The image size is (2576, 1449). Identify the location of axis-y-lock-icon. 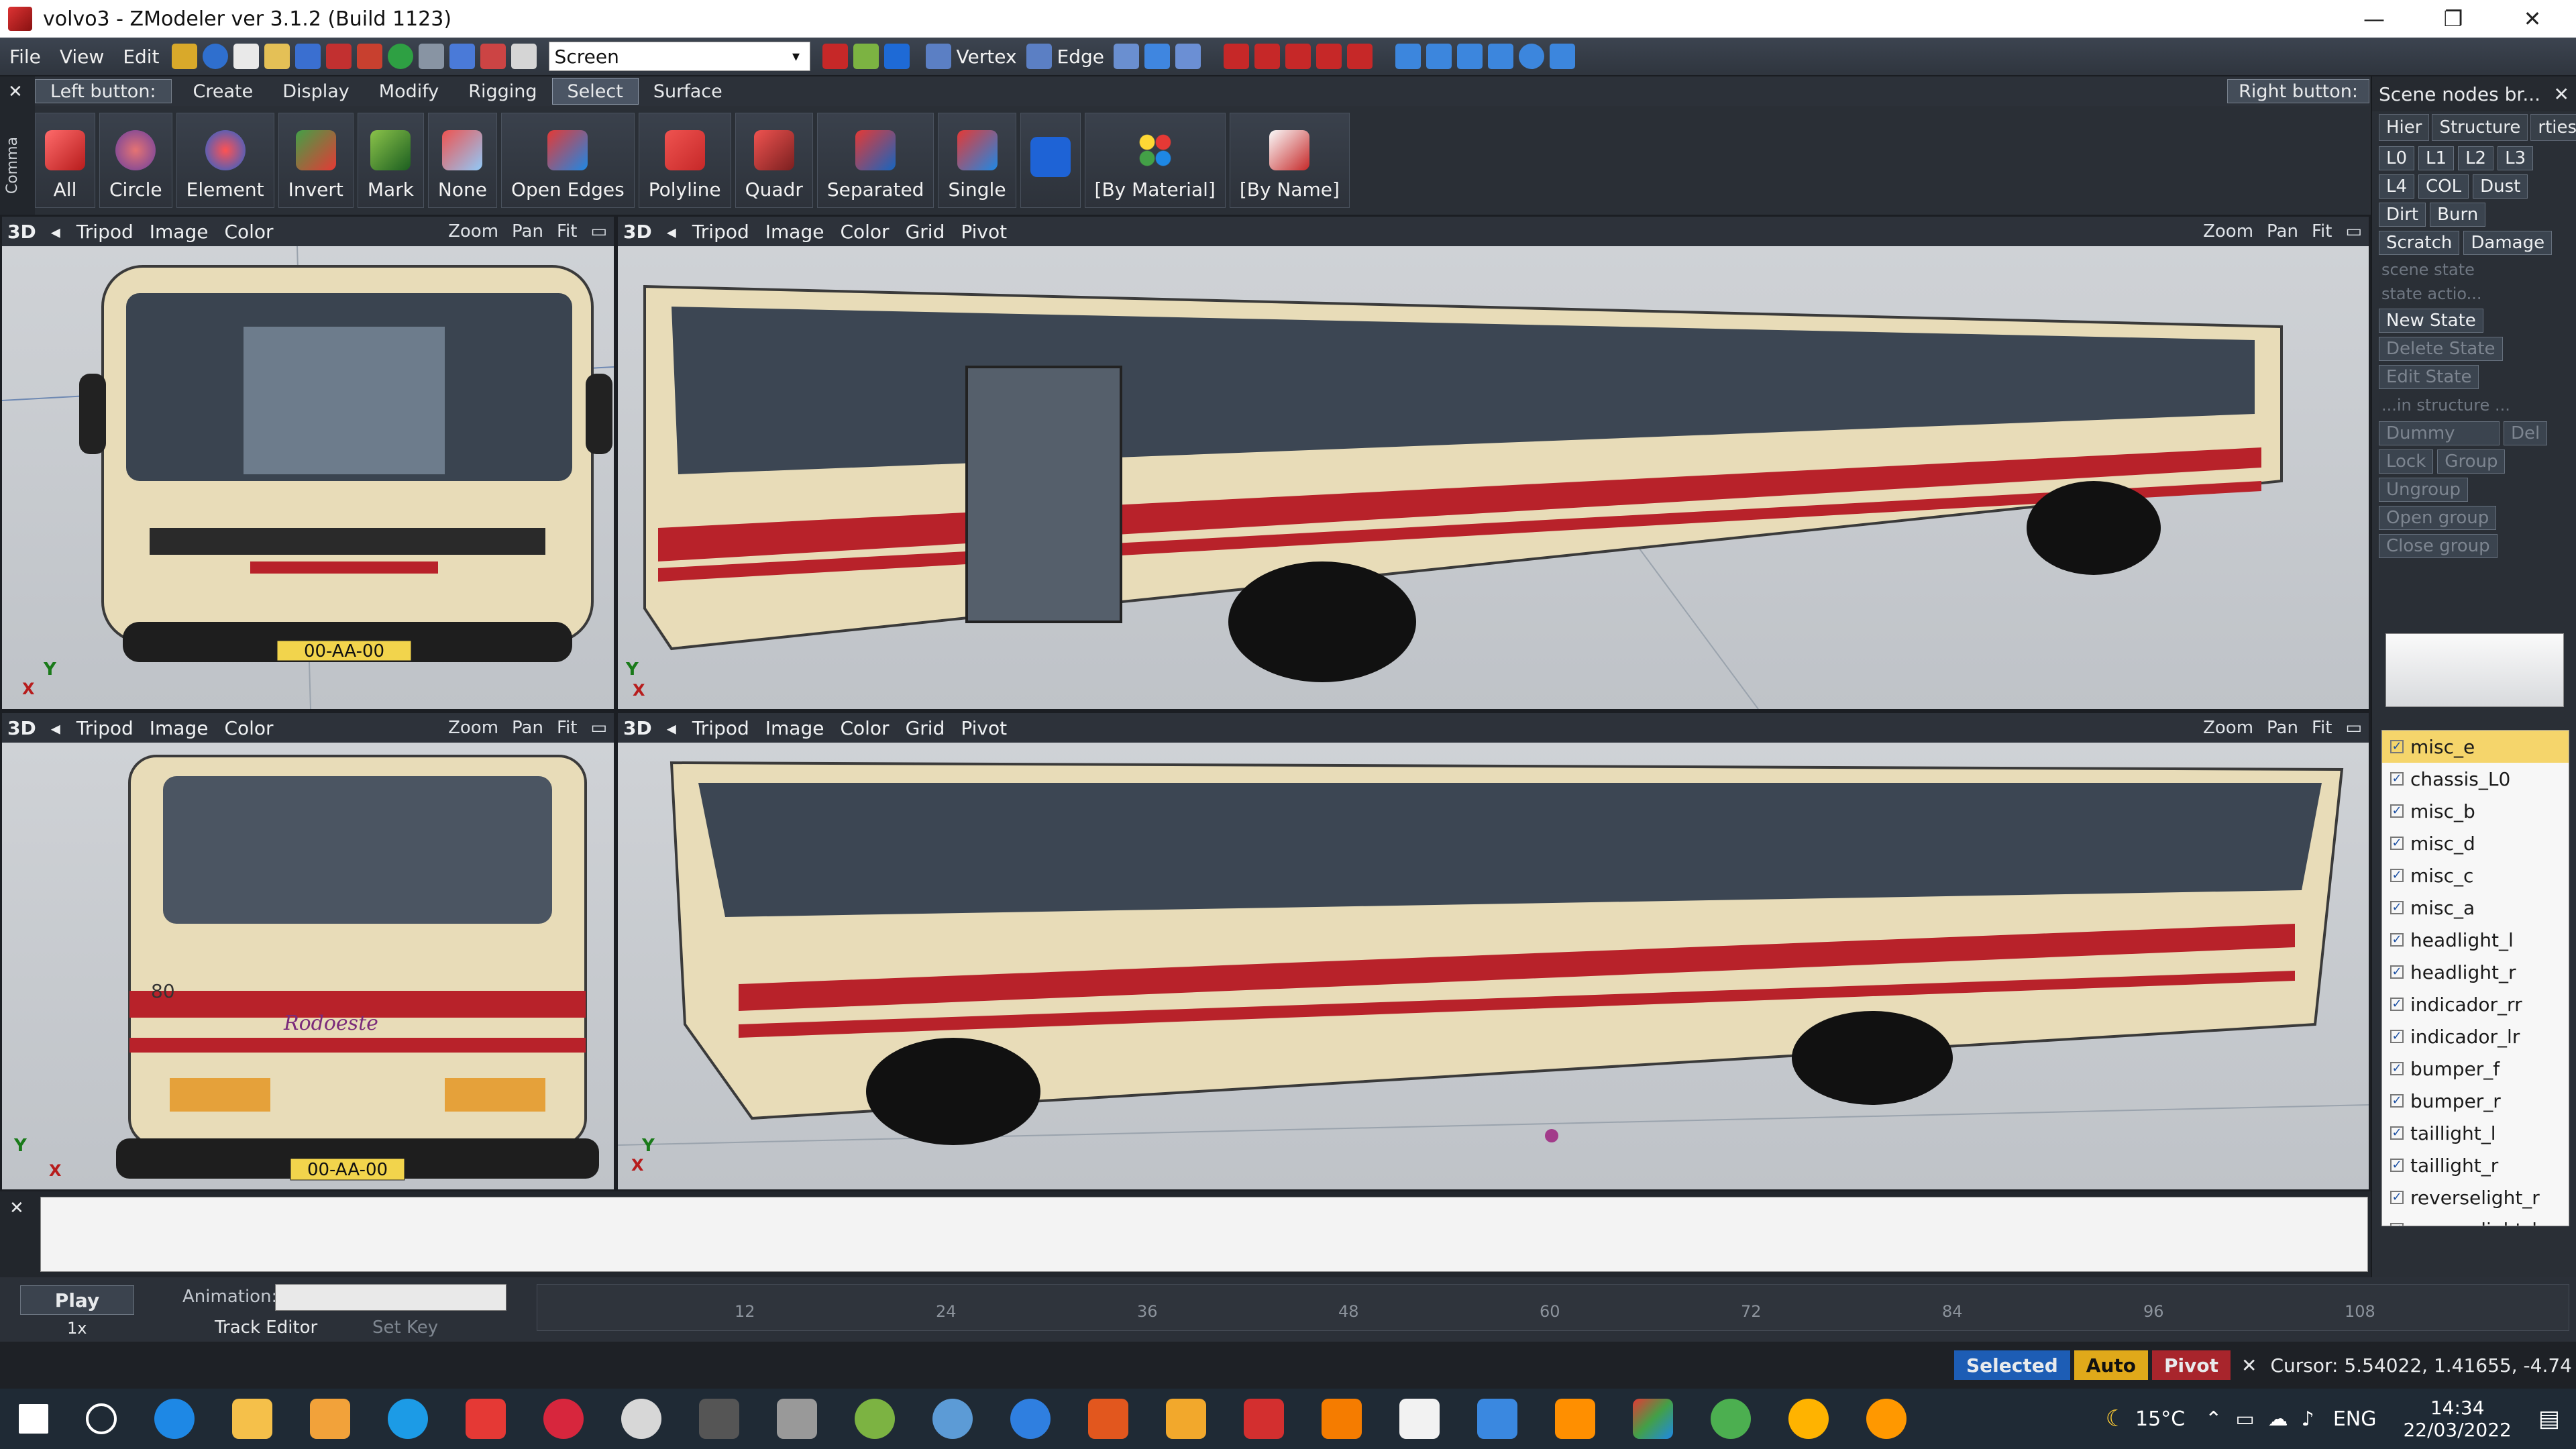
(866, 56).